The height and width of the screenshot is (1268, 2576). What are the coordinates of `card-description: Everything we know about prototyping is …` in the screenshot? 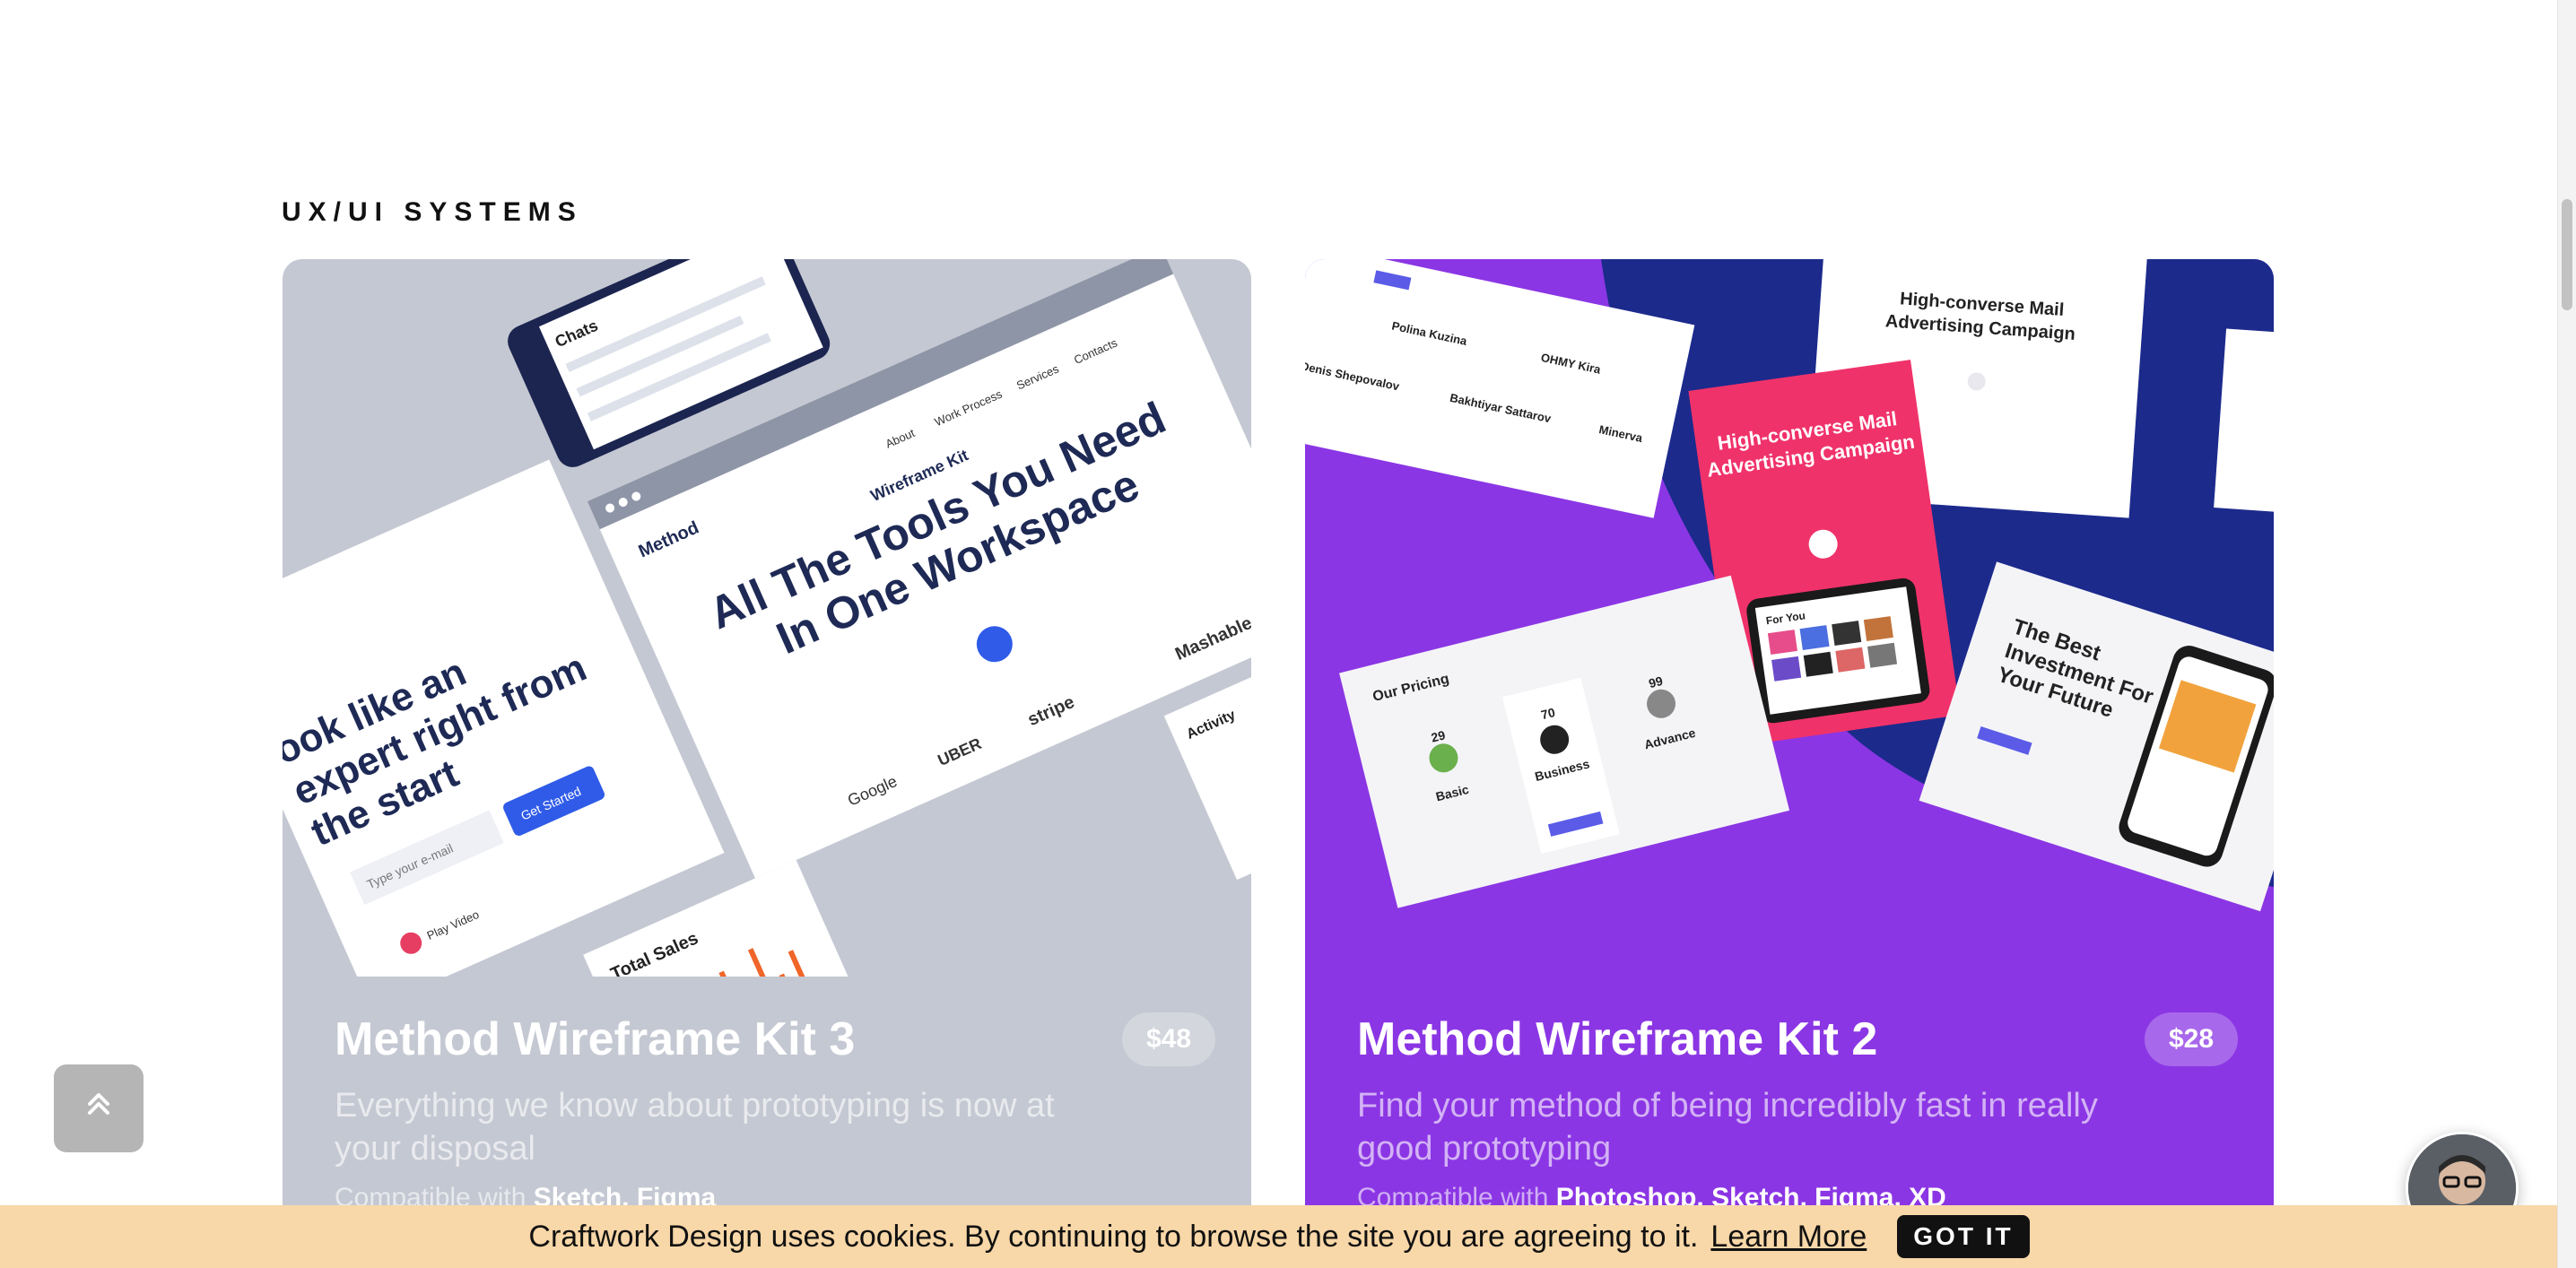 It's located at (695, 1127).